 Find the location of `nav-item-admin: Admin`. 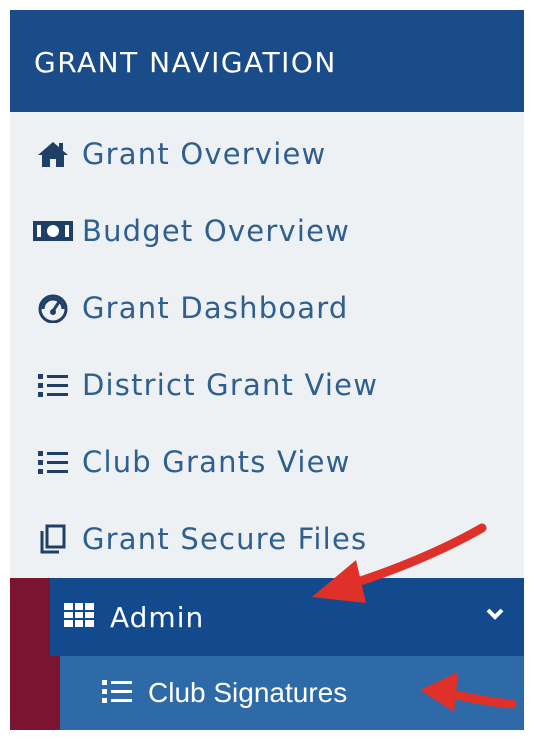

nav-item-admin: Admin is located at coordinates (267, 617).